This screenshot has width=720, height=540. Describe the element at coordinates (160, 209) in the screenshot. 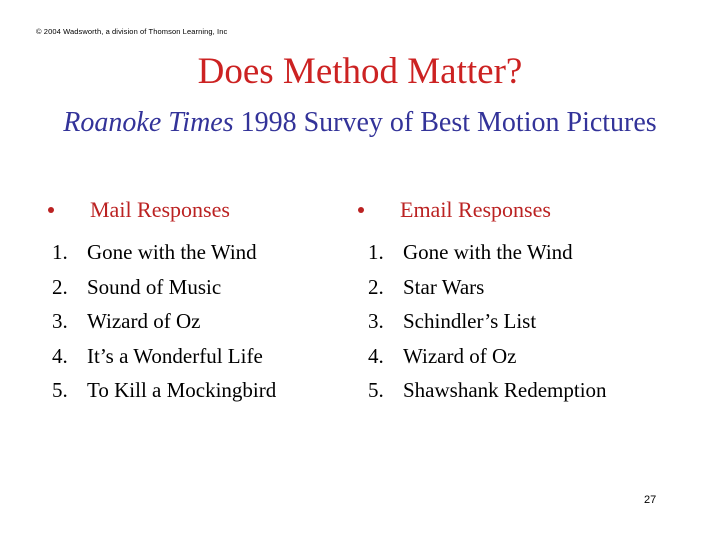

I see `heading-label: Mail Responses` at that location.